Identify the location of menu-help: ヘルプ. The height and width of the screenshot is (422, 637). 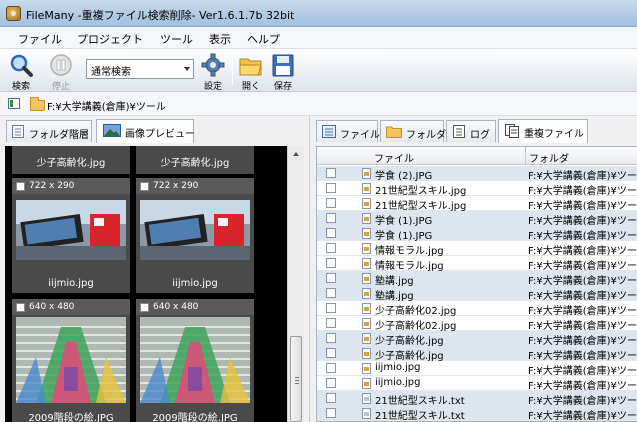
(263, 39).